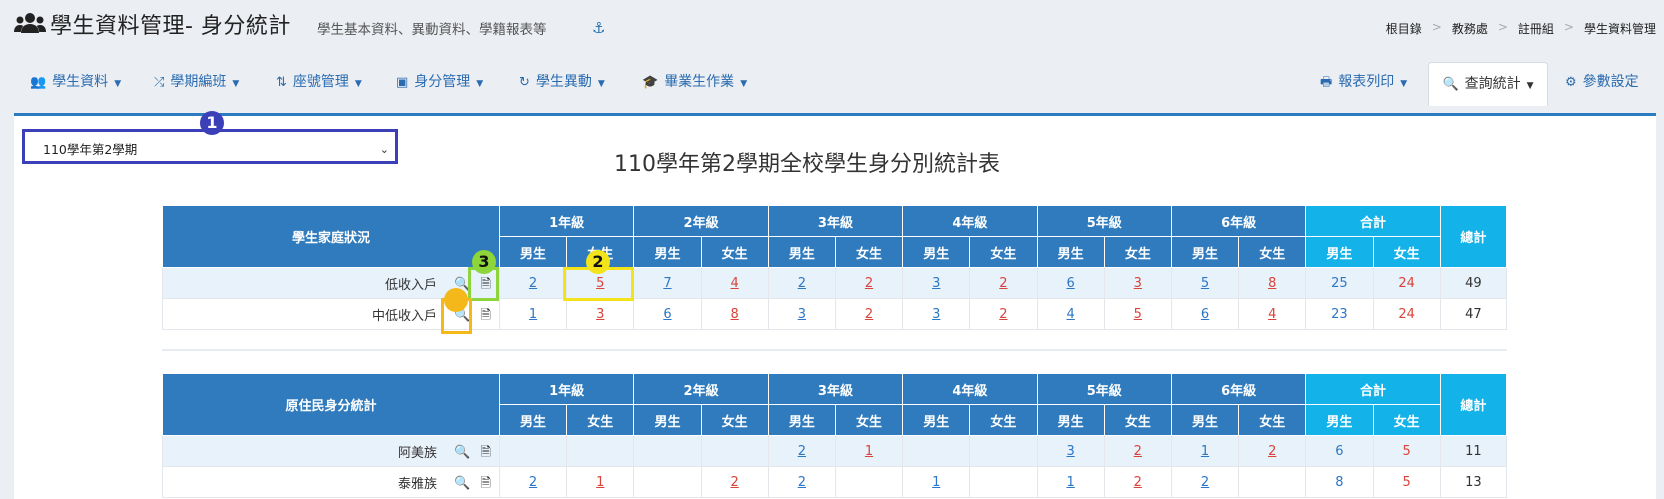 Image resolution: width=1664 pixels, height=499 pixels. I want to click on breadcrumb-item-current: 學生資料管理, so click(1619, 29).